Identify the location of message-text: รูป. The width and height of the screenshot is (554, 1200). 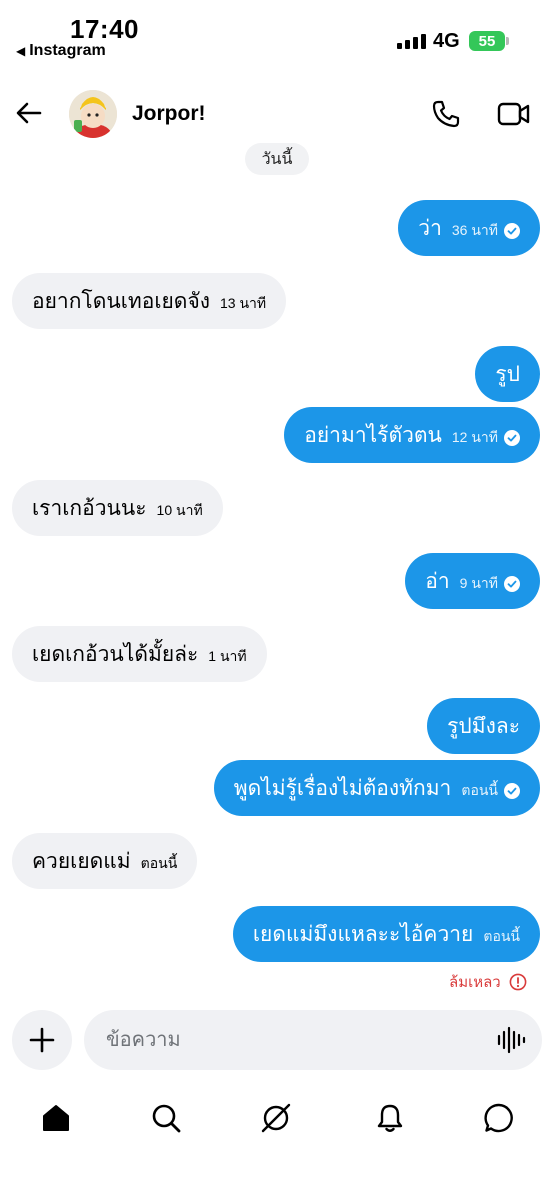
(507, 374).